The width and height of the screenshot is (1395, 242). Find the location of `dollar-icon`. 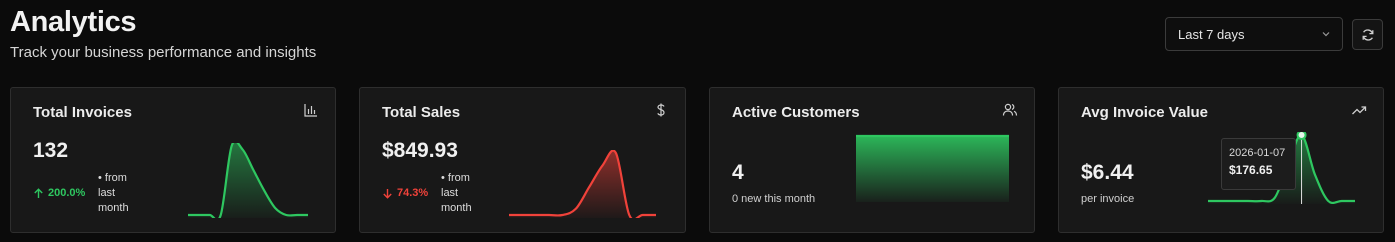

dollar-icon is located at coordinates (661, 110).